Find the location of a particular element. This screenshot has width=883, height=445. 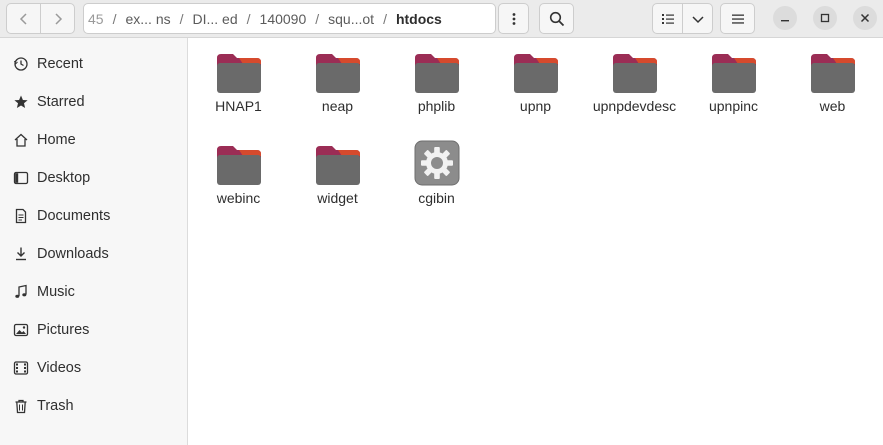

list-view-button is located at coordinates (667, 18).